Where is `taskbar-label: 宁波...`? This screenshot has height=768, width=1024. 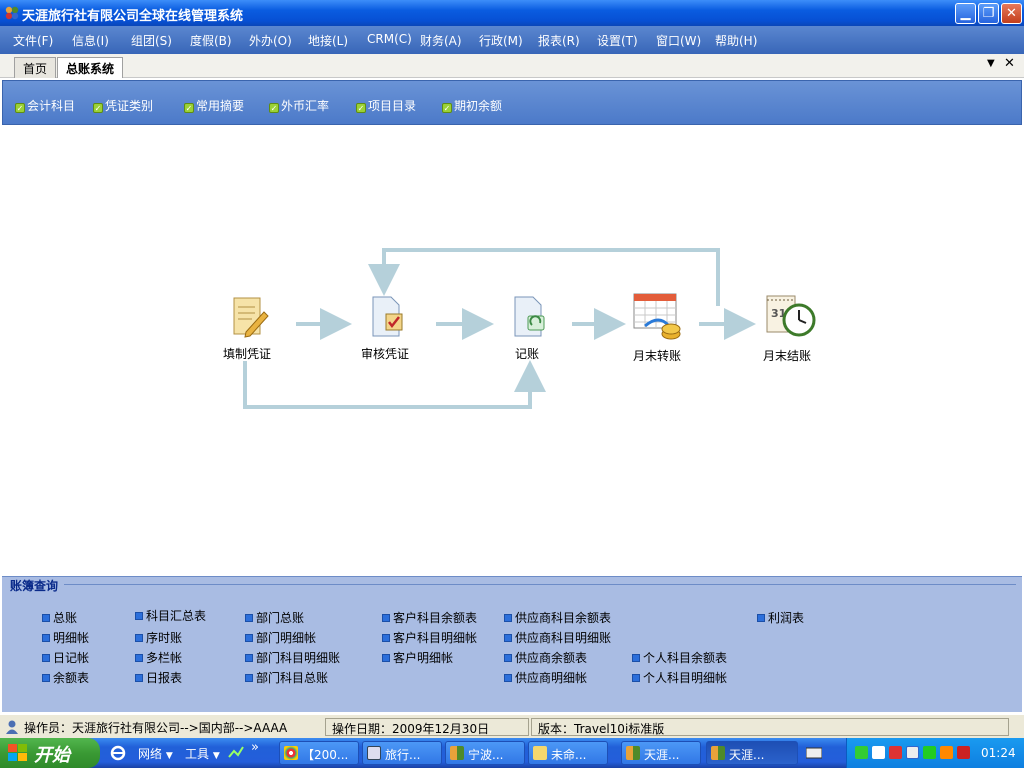
taskbar-label: 宁波... is located at coordinates (486, 755).